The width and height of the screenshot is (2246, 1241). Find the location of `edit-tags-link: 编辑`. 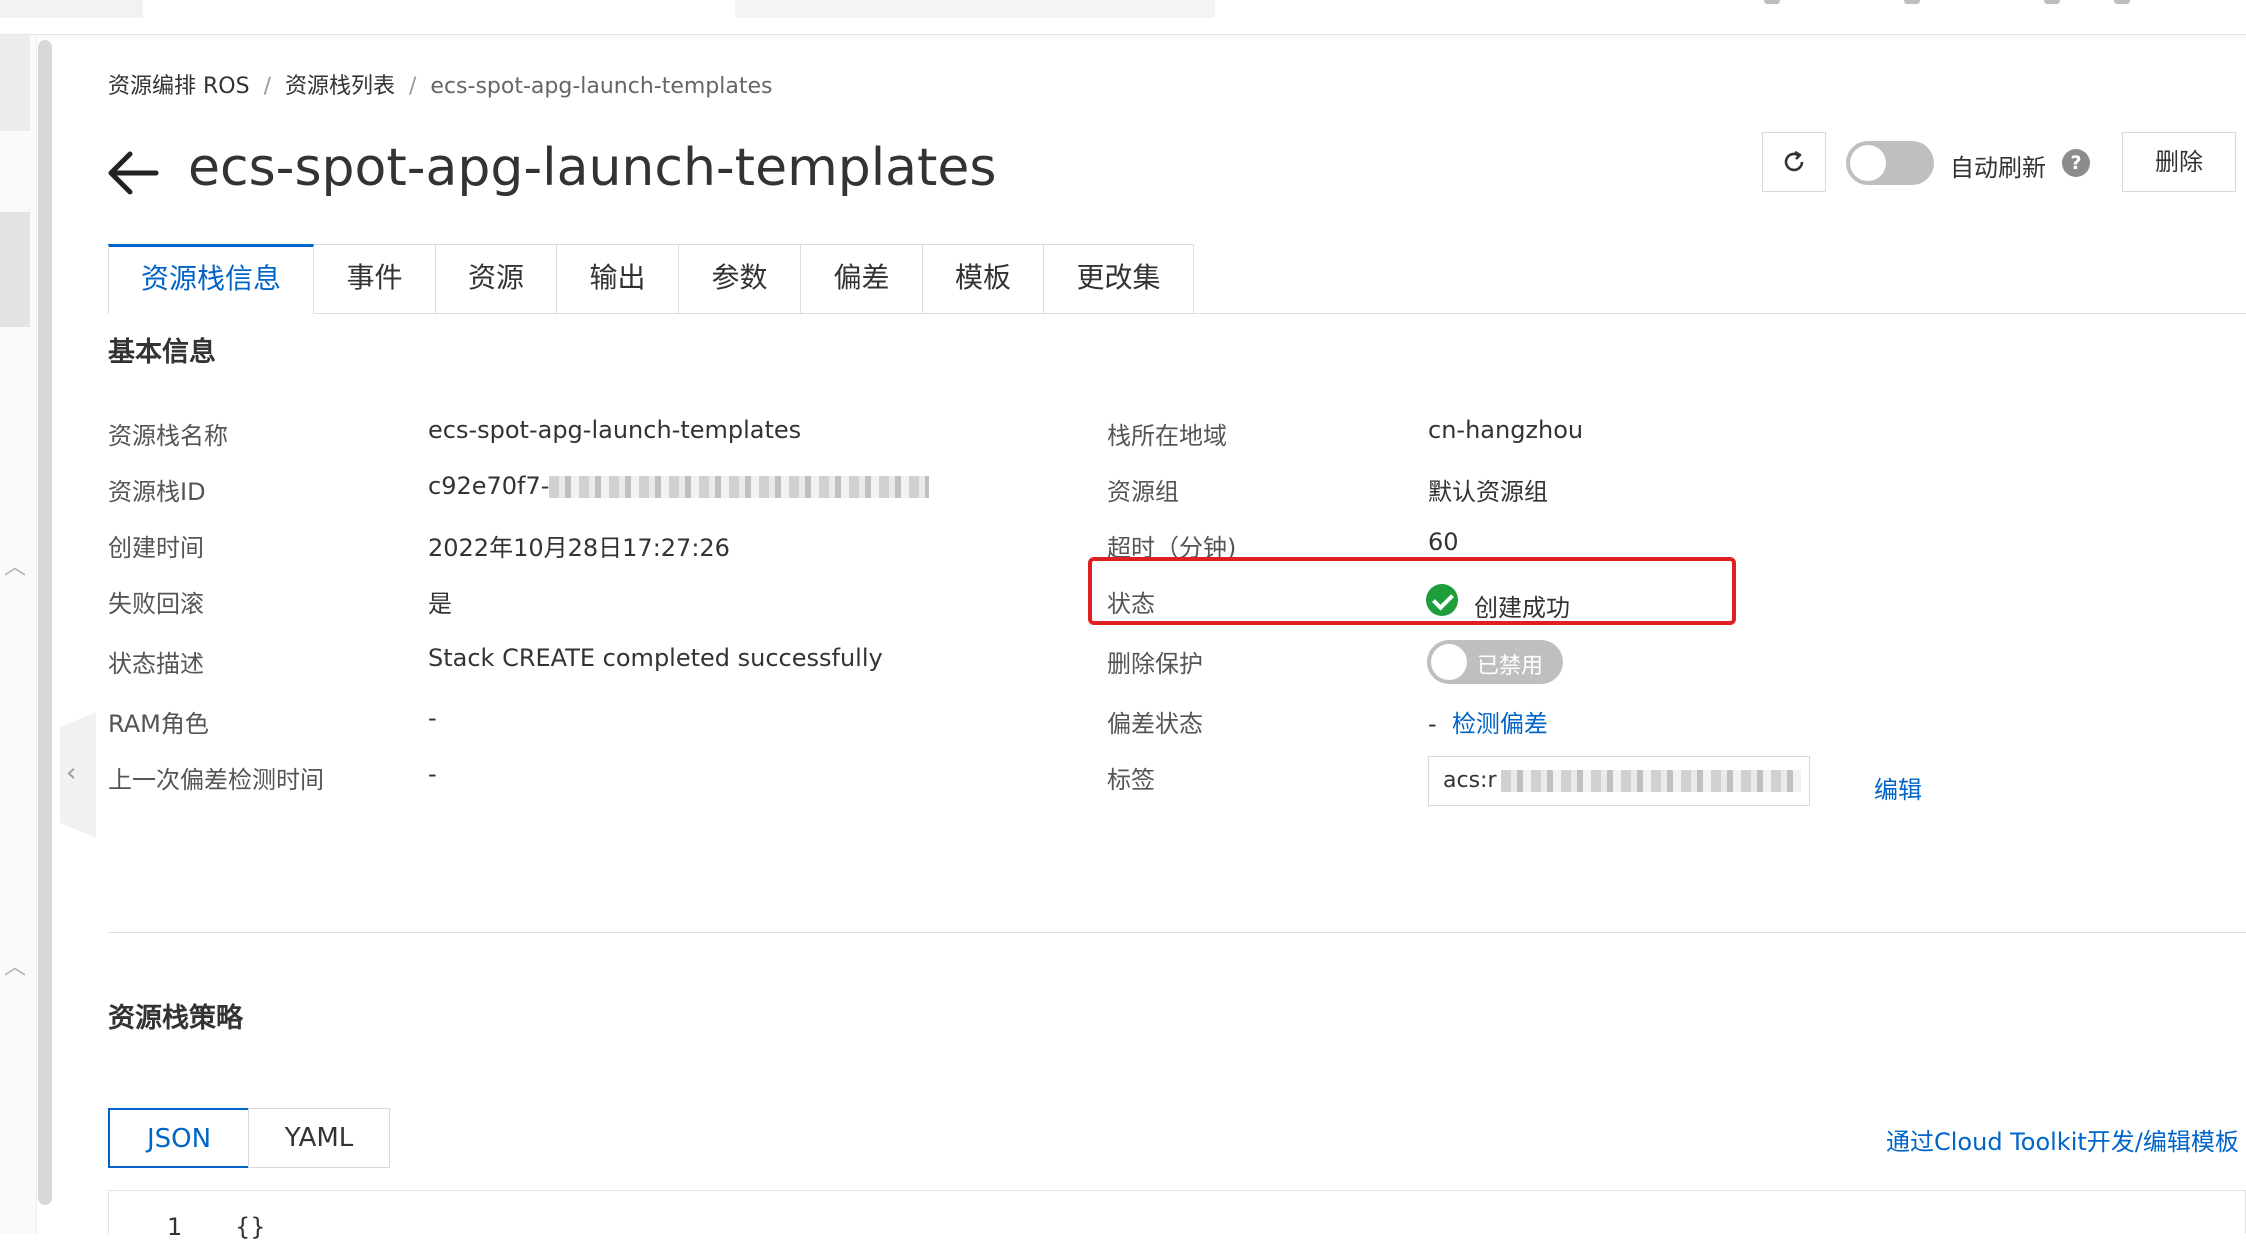

edit-tags-link: 编辑 is located at coordinates (1898, 787).